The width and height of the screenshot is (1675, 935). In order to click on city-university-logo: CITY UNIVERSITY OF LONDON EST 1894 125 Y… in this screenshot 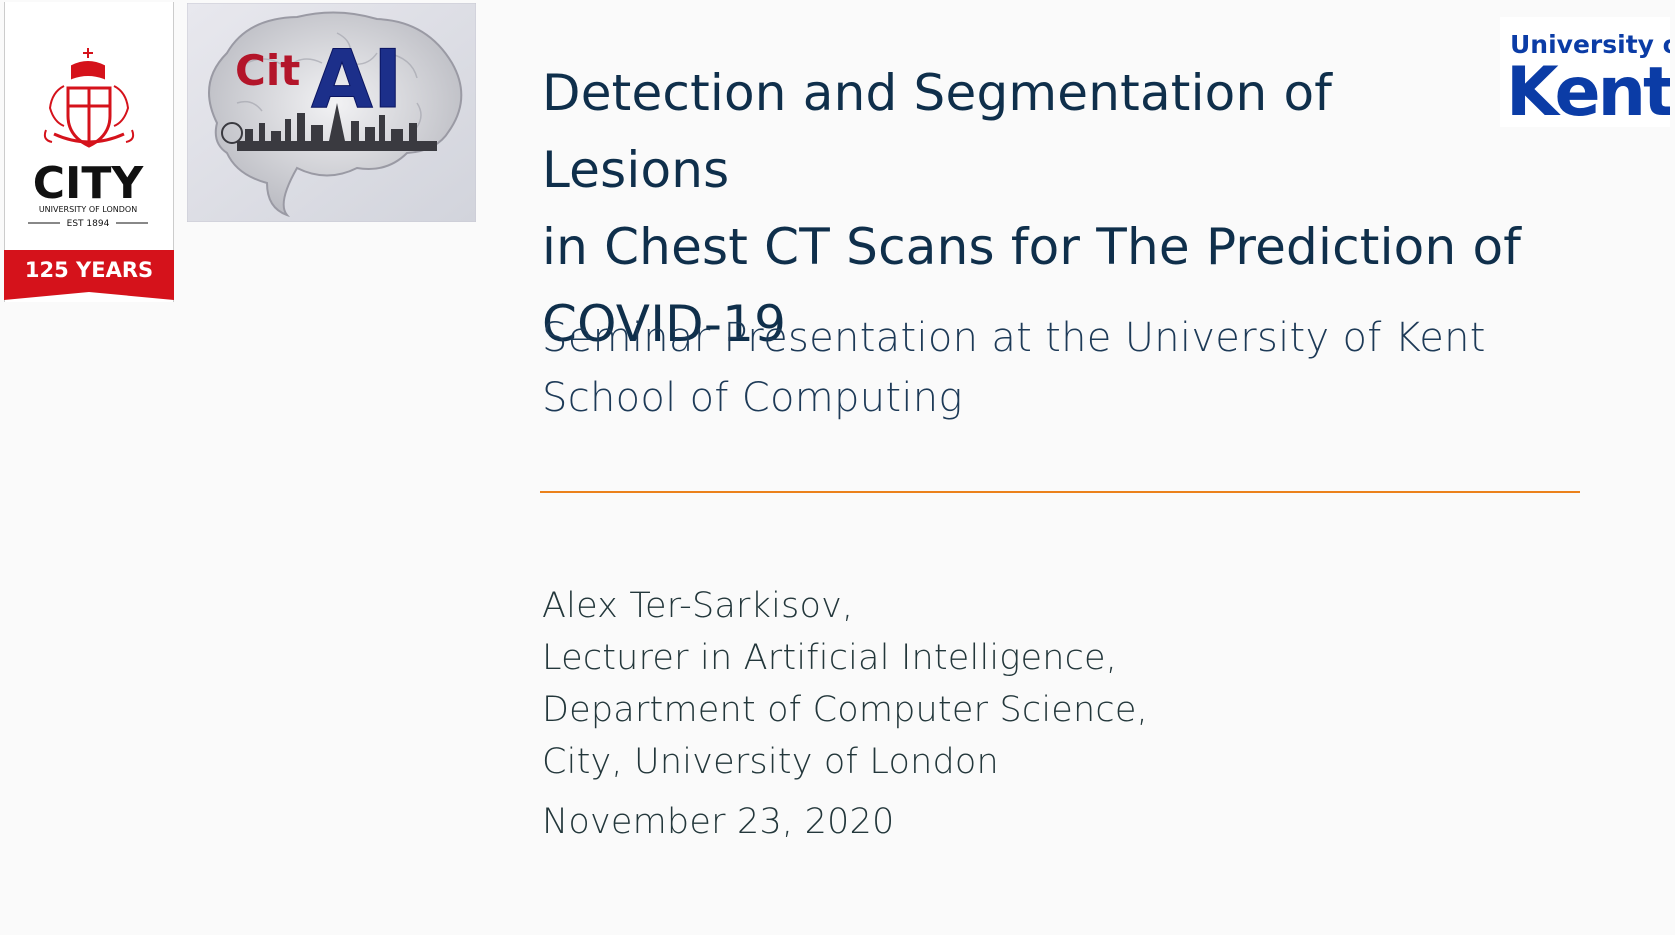, I will do `click(89, 152)`.